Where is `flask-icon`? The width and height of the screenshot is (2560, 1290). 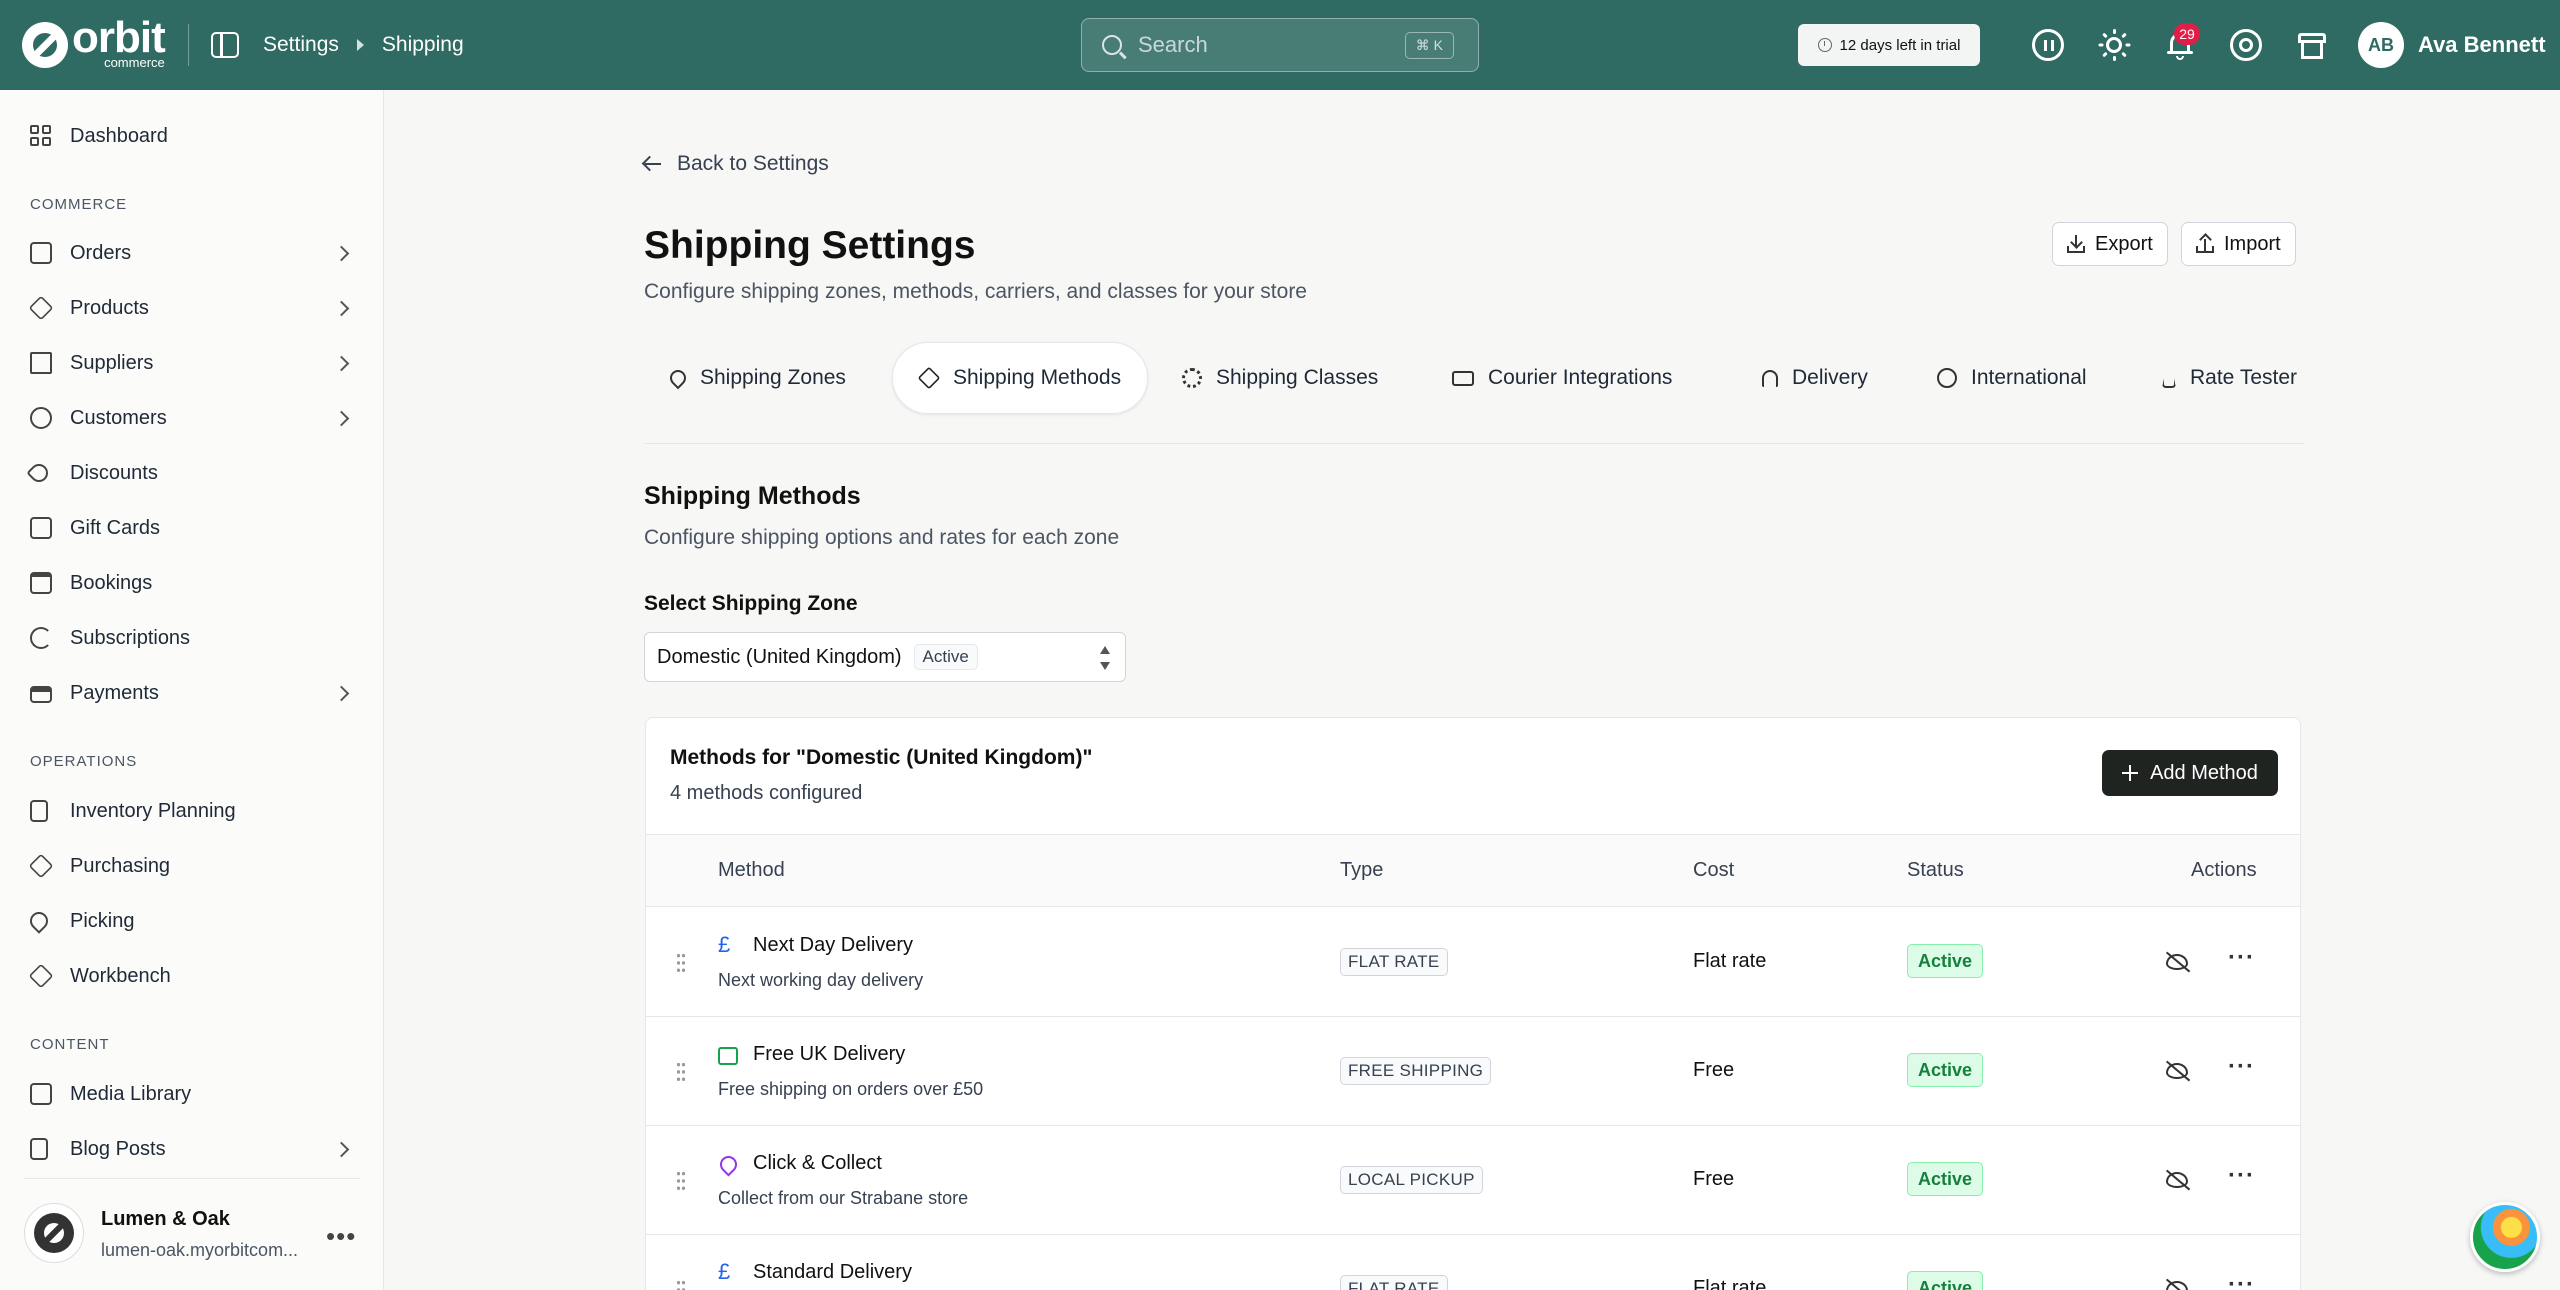
flask-icon is located at coordinates (2169, 378).